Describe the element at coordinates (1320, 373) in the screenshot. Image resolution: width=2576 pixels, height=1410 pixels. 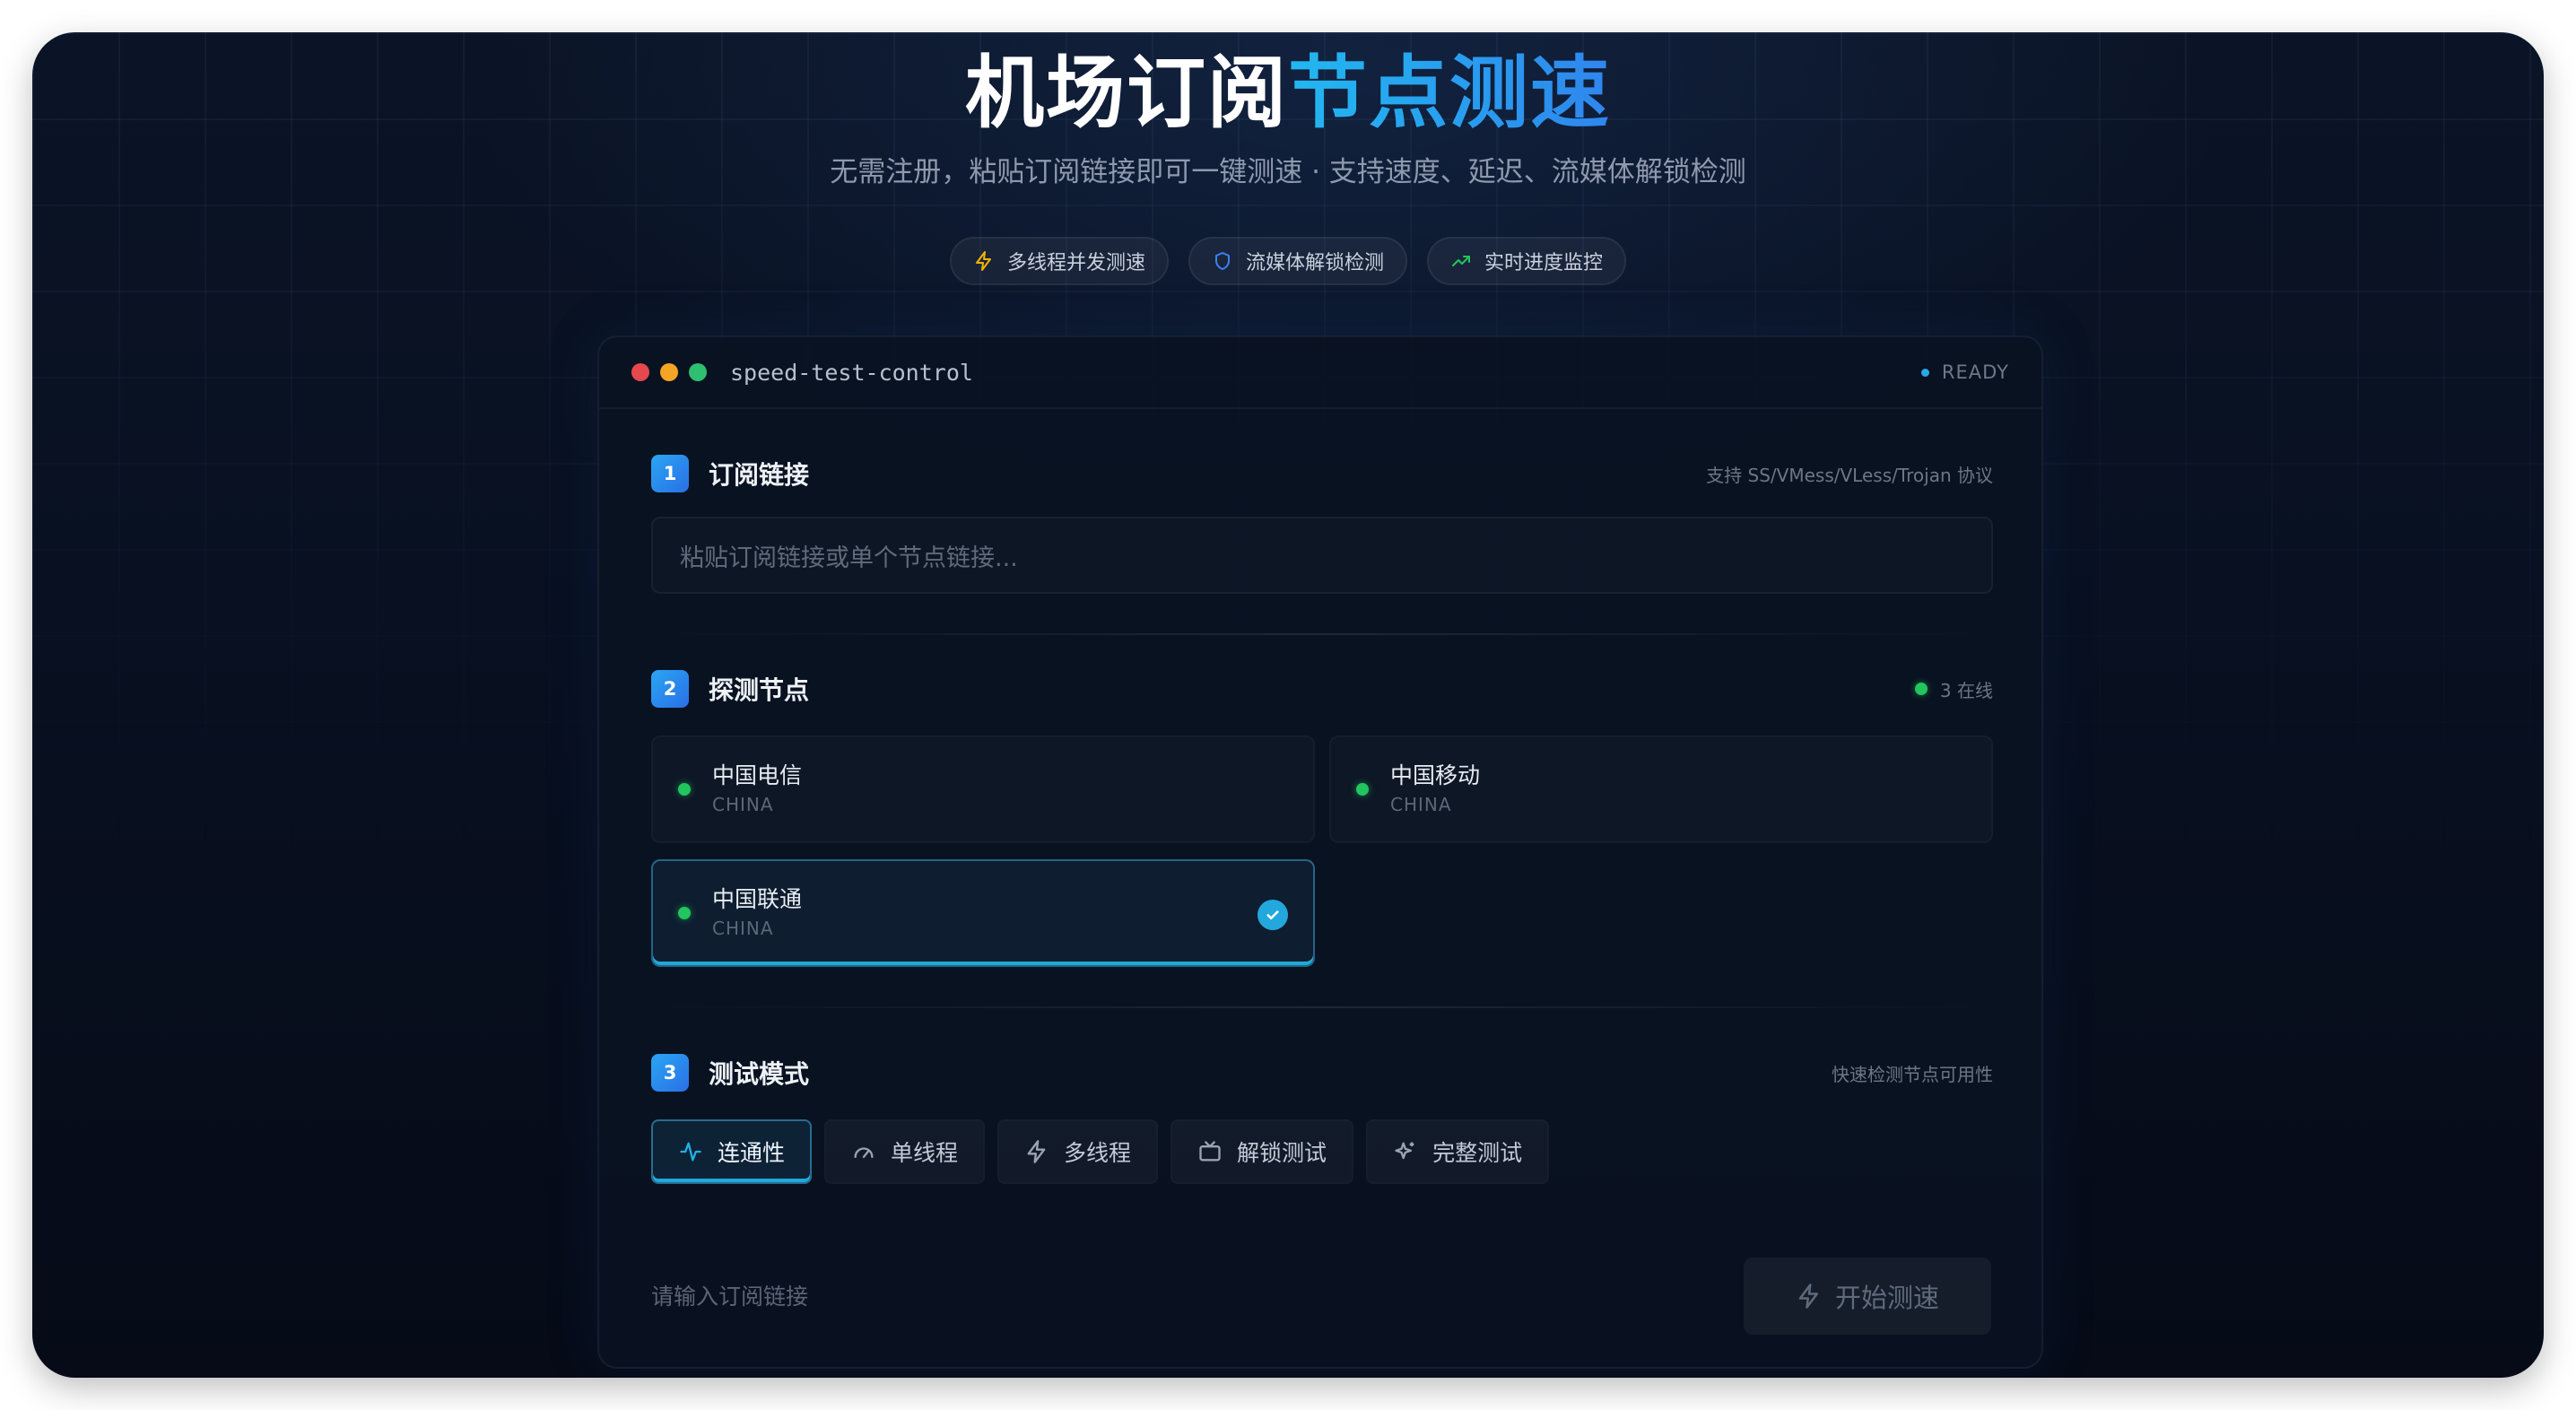
I see `panel-header: speed-test-control READY` at that location.